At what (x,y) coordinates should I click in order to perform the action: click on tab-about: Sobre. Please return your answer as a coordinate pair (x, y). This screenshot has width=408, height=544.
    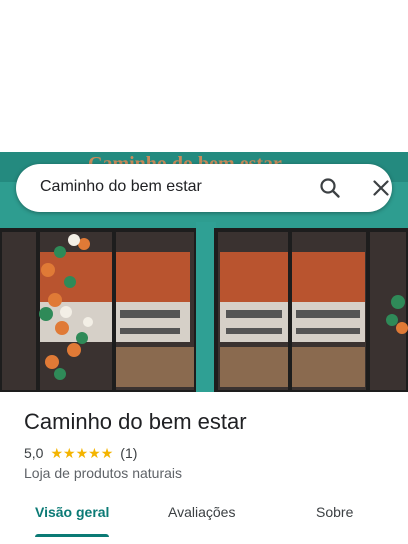
    Looking at the image, I should click on (334, 512).